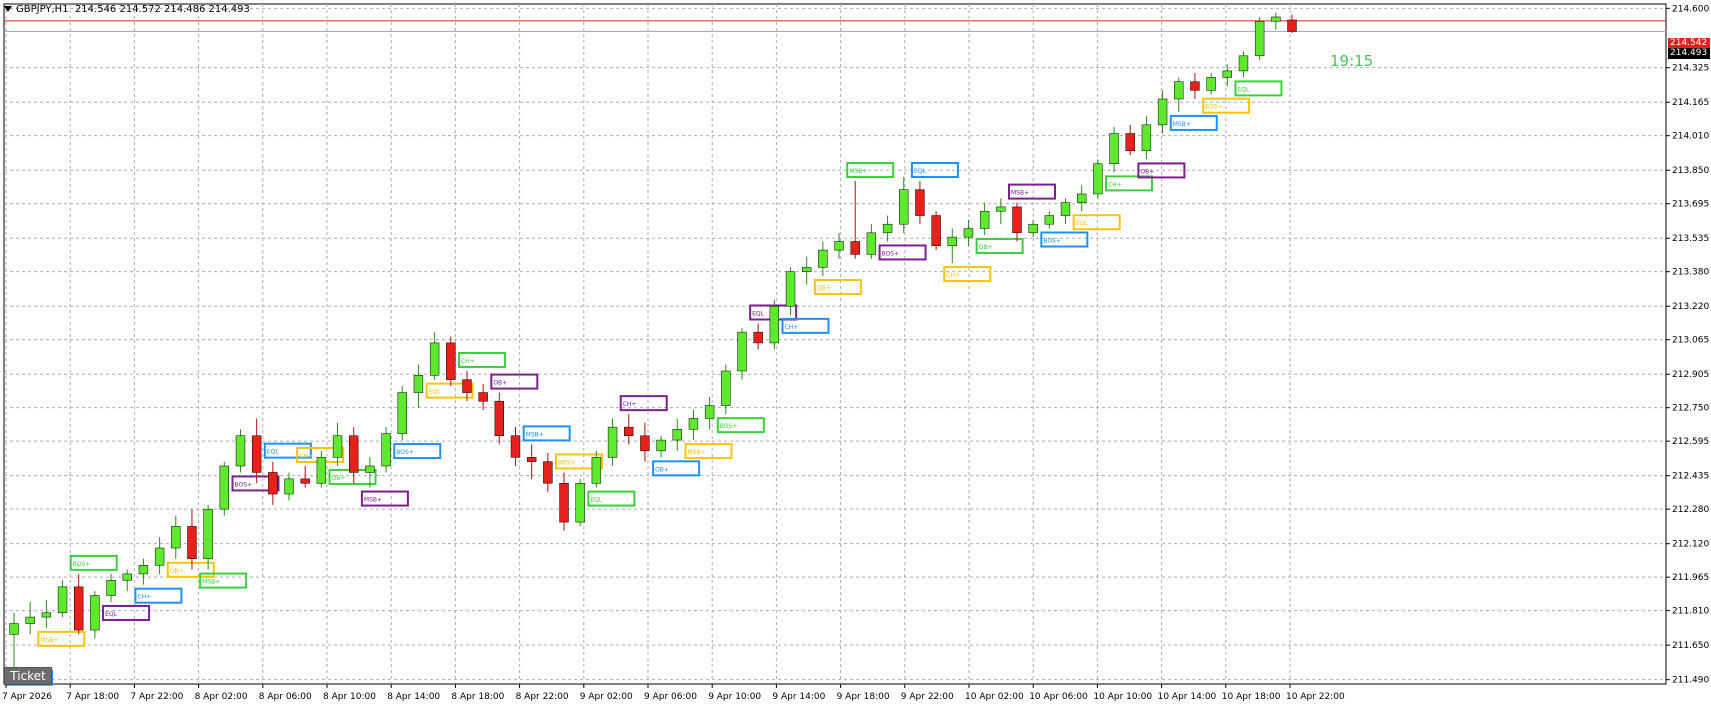 This screenshot has width=1711, height=707. Describe the element at coordinates (92, 697) in the screenshot. I see `x-tick-label: 7 Apr 18:00` at that location.